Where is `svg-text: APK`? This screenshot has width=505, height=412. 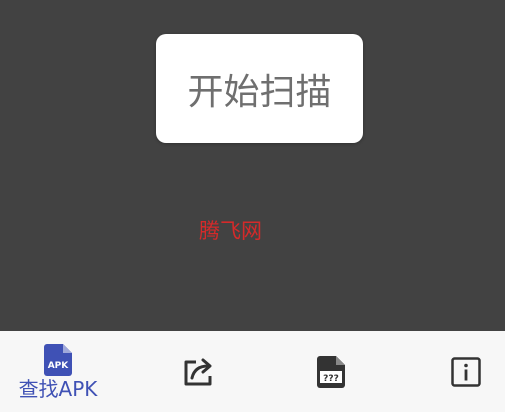 svg-text: APK is located at coordinates (59, 366).